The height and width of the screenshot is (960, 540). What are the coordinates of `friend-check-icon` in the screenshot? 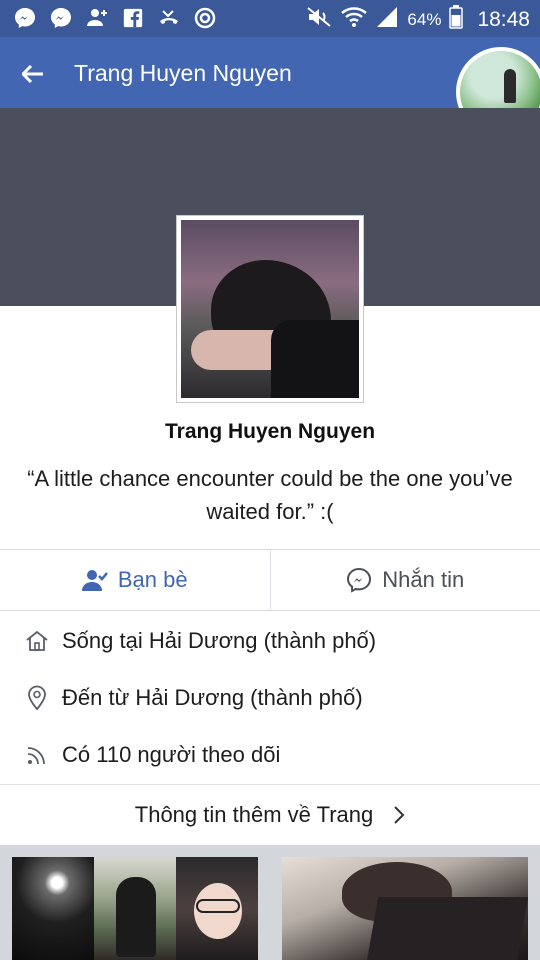 It's located at (94, 580).